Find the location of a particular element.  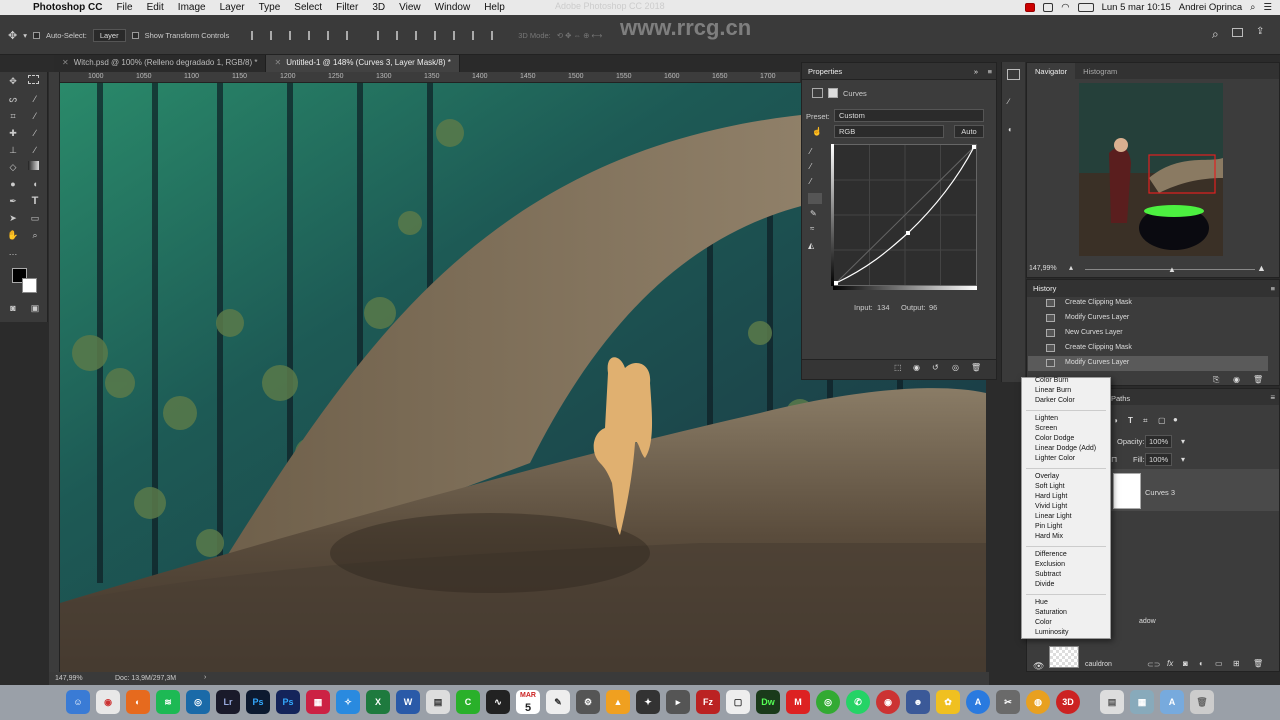

activity-monitor-icon: ∿ is located at coordinates (498, 702).